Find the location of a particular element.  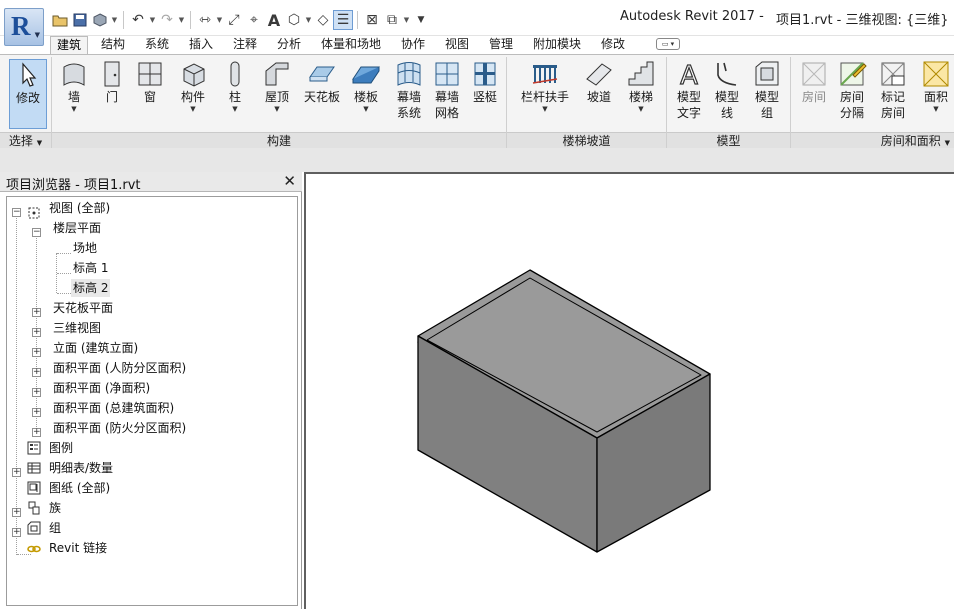

tree-item-families: 族 is located at coordinates (55, 508).